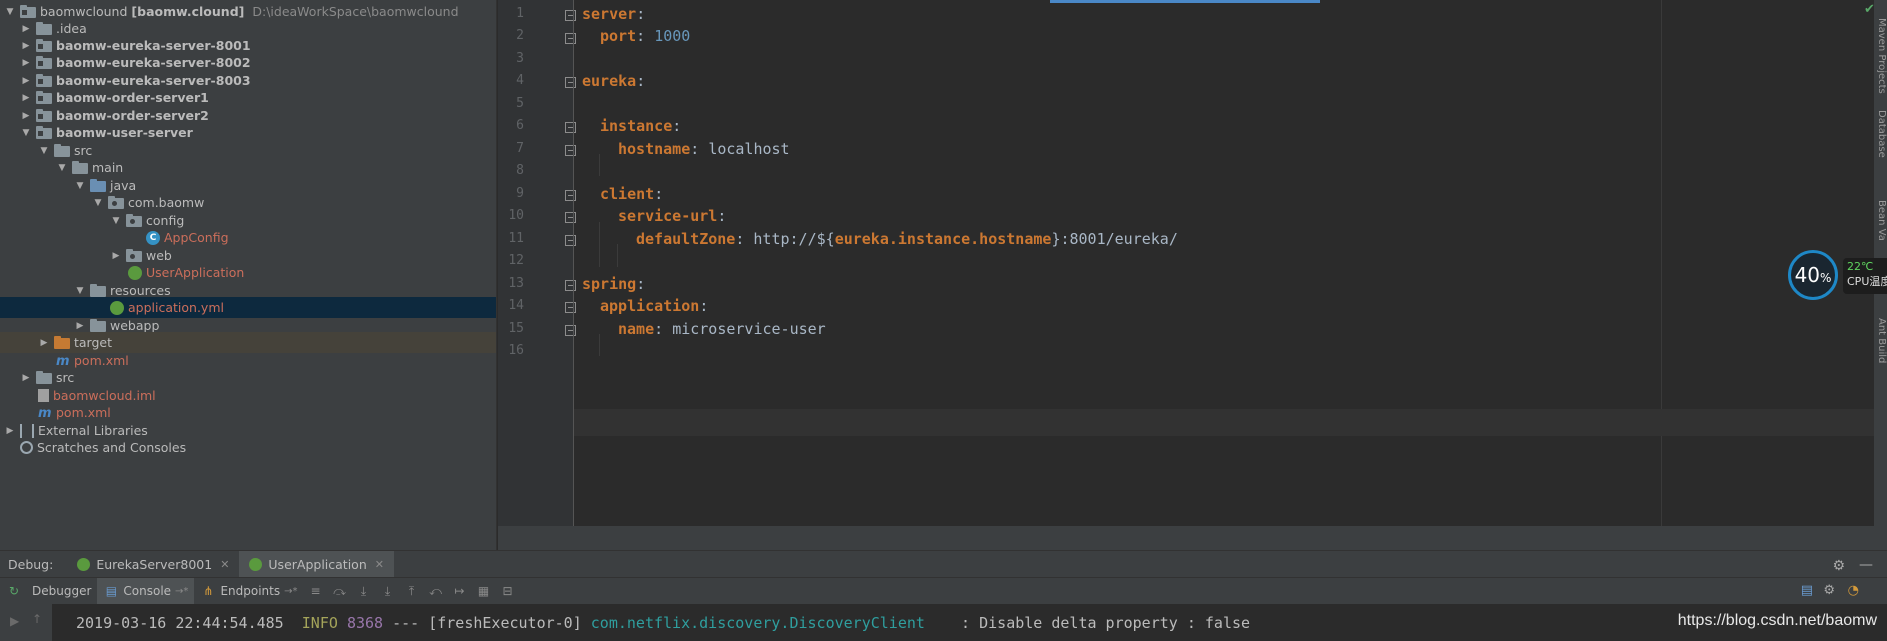 This screenshot has height=641, width=1887. I want to click on run-to-cursor-icon: ↦, so click(460, 591).